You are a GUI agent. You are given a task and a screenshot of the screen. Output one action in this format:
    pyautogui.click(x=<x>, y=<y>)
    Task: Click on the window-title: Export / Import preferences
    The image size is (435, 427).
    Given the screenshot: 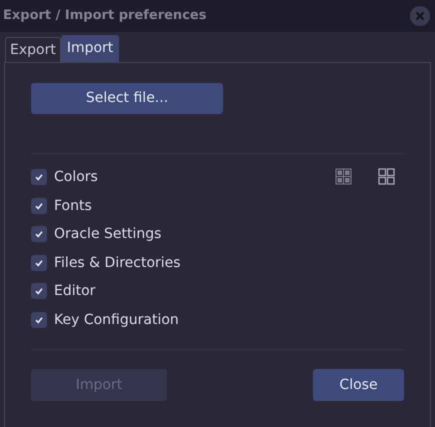 What is the action you would take?
    pyautogui.click(x=104, y=16)
    